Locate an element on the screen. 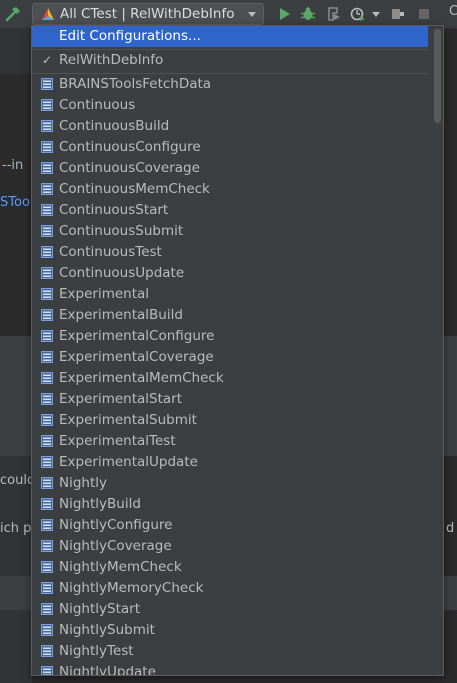  target-label: ContinuousMemCheck is located at coordinates (134, 189).